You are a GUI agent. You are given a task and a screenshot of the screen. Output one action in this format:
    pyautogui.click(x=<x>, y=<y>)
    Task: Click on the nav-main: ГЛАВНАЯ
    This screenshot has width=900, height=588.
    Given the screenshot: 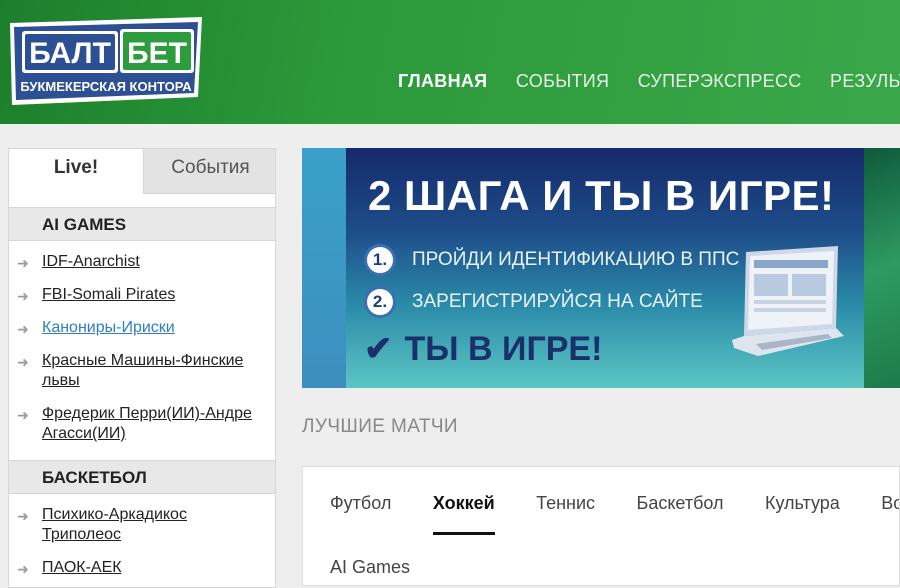 What is the action you would take?
    pyautogui.click(x=442, y=81)
    